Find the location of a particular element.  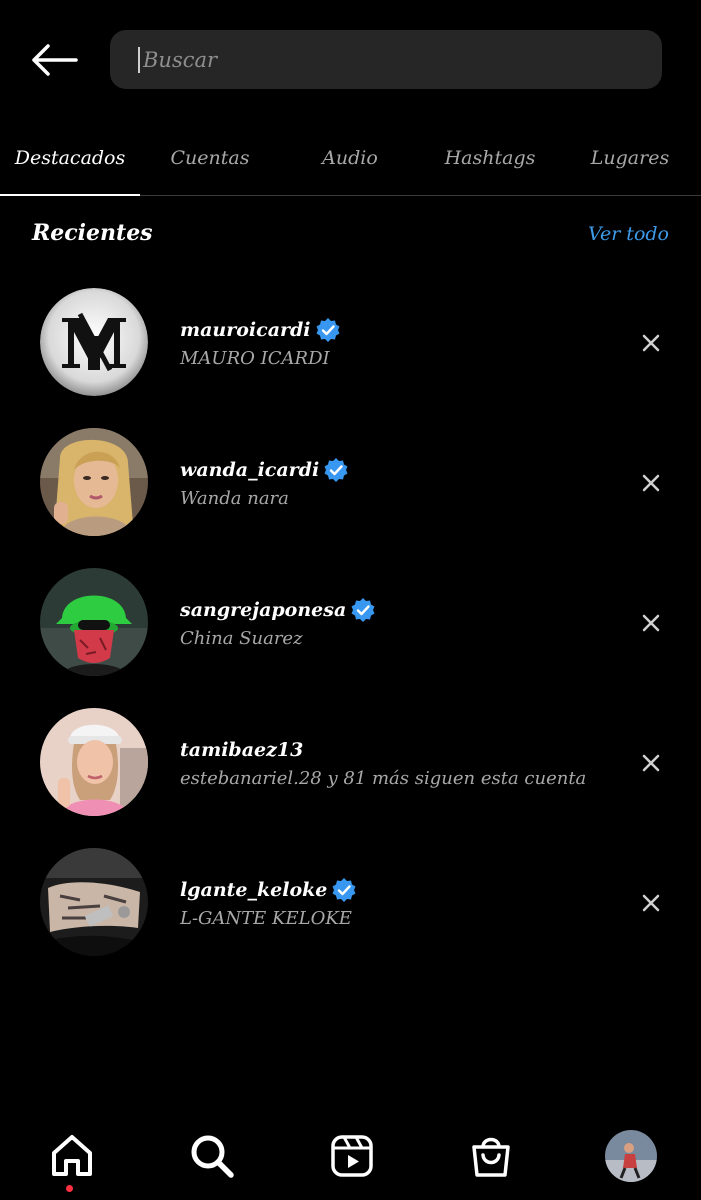

reels-icon is located at coordinates (351, 1156).